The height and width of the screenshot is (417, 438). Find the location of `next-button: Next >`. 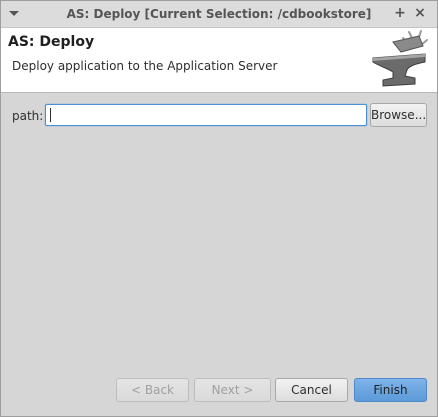

next-button: Next > is located at coordinates (232, 390).